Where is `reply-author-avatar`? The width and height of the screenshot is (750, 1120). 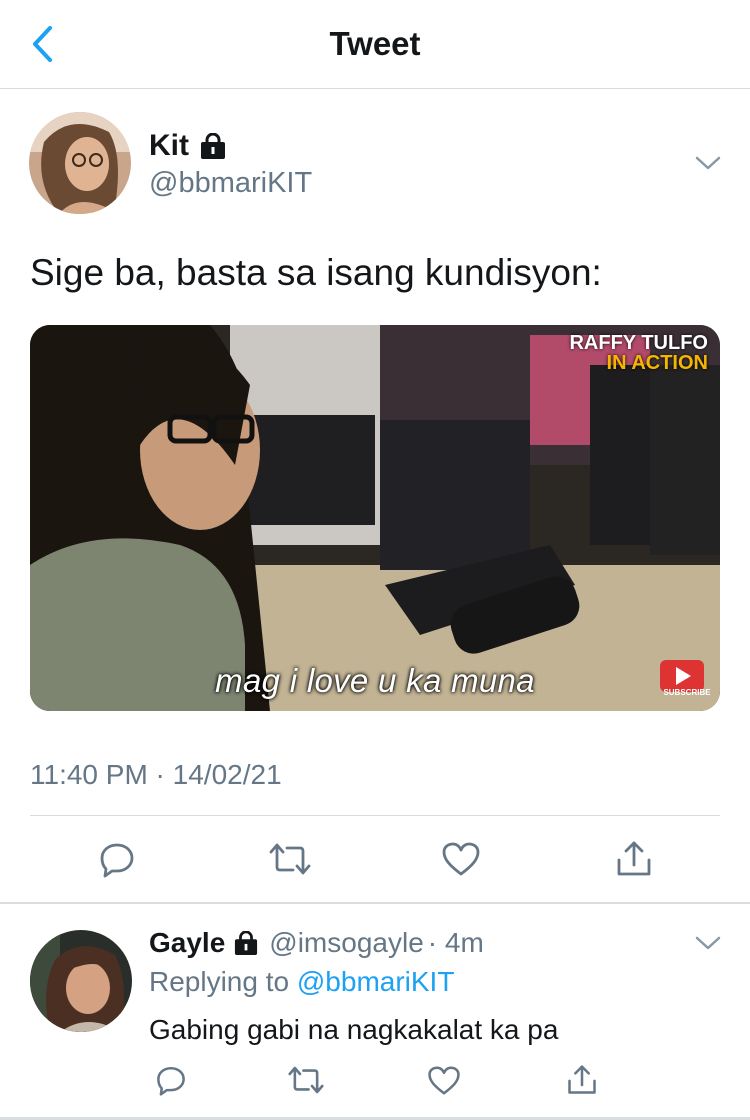
reply-author-avatar is located at coordinates (81, 981).